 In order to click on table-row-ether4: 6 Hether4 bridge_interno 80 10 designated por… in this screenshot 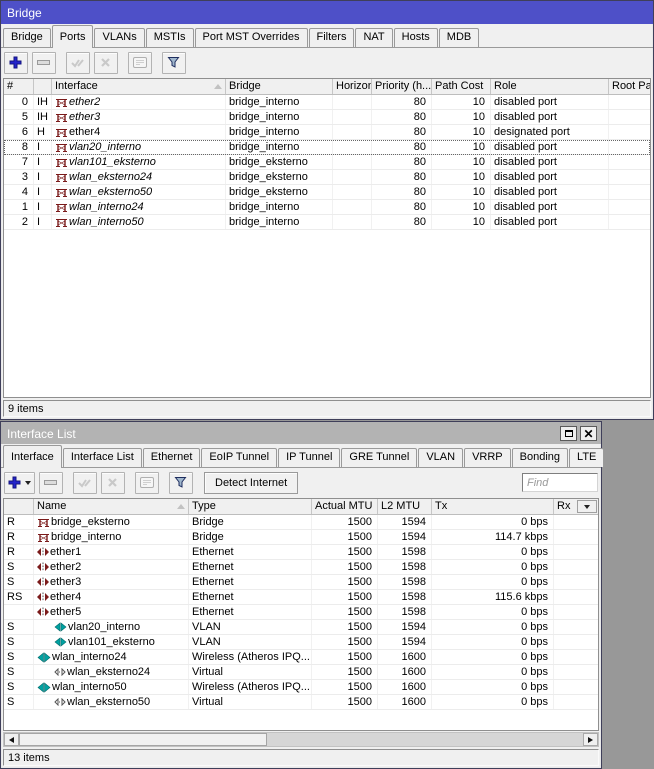, I will do `click(327, 132)`.